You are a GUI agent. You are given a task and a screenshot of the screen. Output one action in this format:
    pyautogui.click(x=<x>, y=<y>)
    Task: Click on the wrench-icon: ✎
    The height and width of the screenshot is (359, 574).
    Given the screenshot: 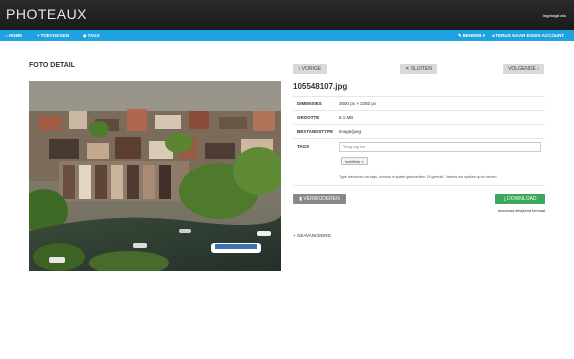 What is the action you would take?
    pyautogui.click(x=460, y=35)
    